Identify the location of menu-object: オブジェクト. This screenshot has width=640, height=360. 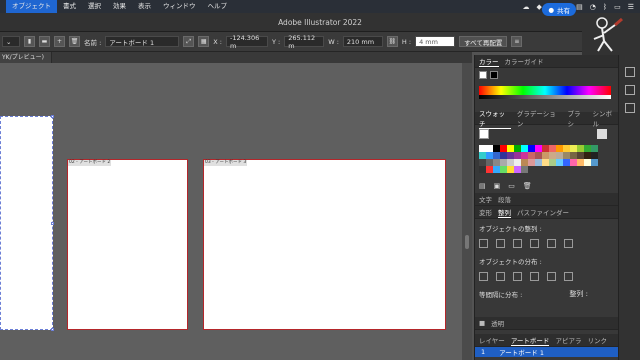
(31, 6).